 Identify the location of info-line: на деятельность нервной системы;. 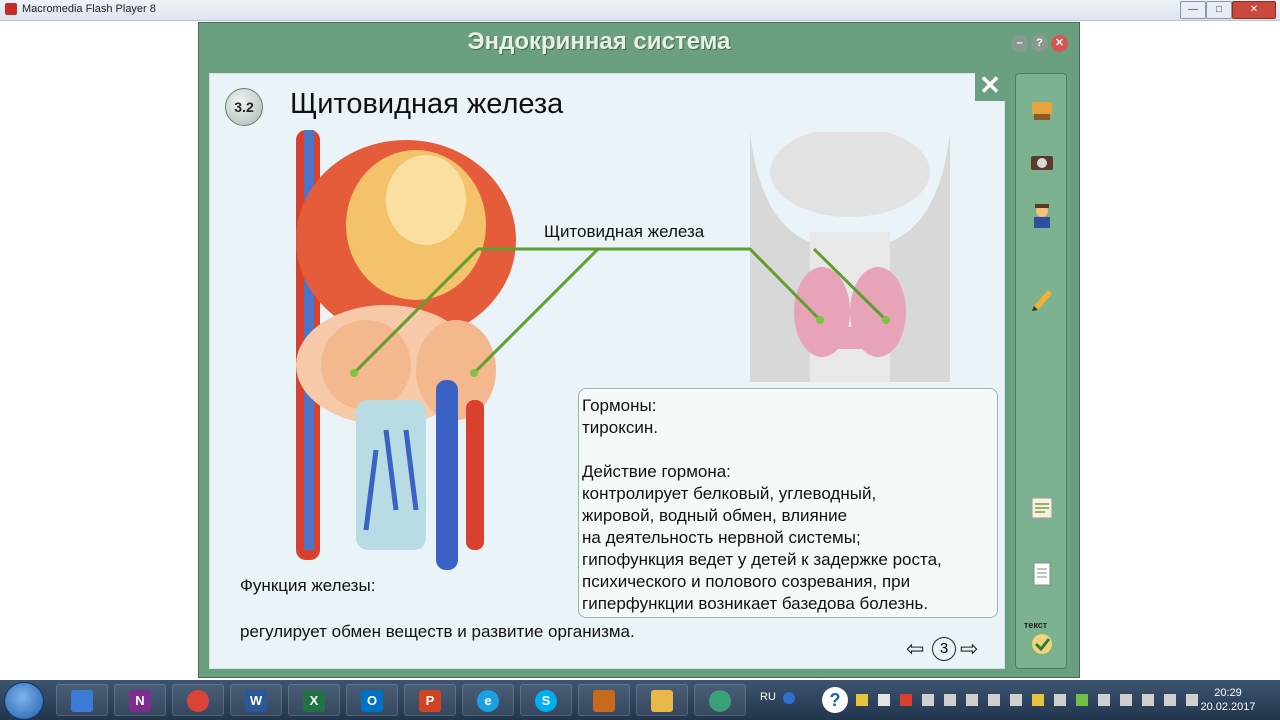
(721, 537).